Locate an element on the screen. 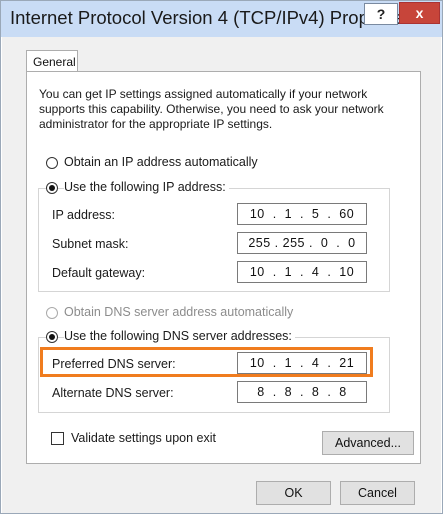 This screenshot has width=443, height=514. subnet-mask-label: Subnet mask: is located at coordinates (90, 244).